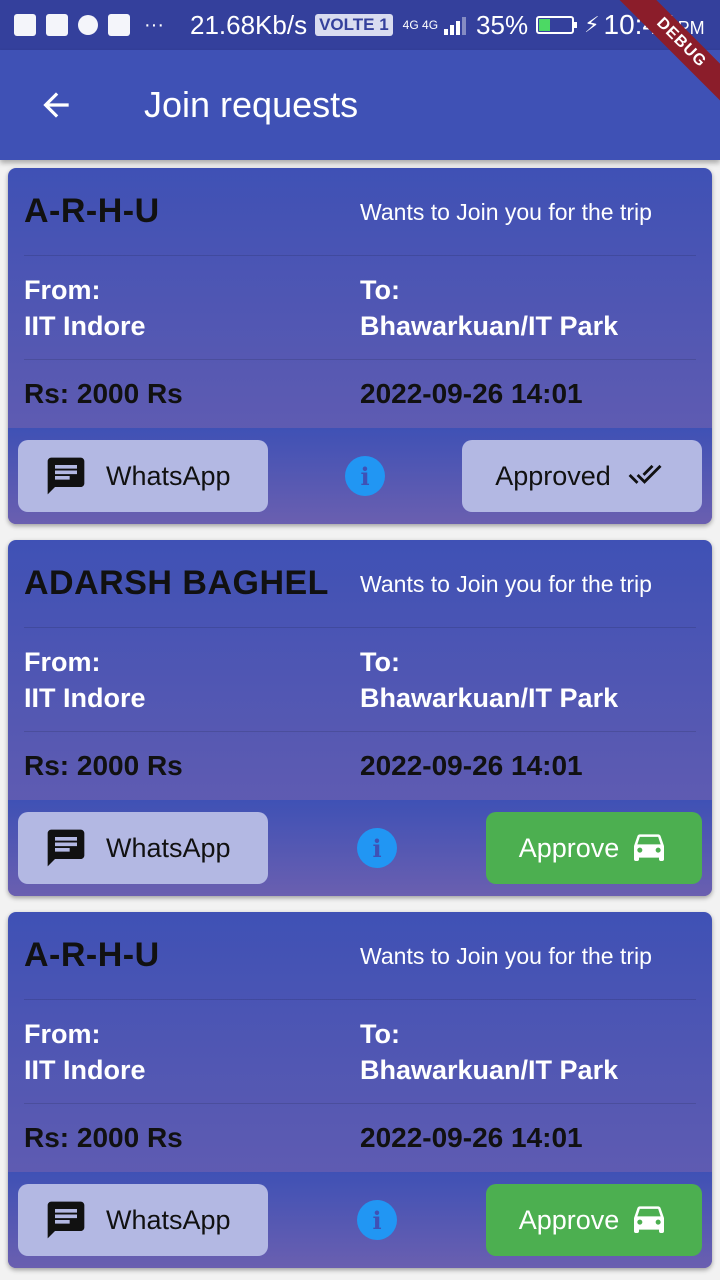 This screenshot has height=1280, width=720. Describe the element at coordinates (420, 25) in the screenshot. I see `network-type: 4G 4G` at that location.